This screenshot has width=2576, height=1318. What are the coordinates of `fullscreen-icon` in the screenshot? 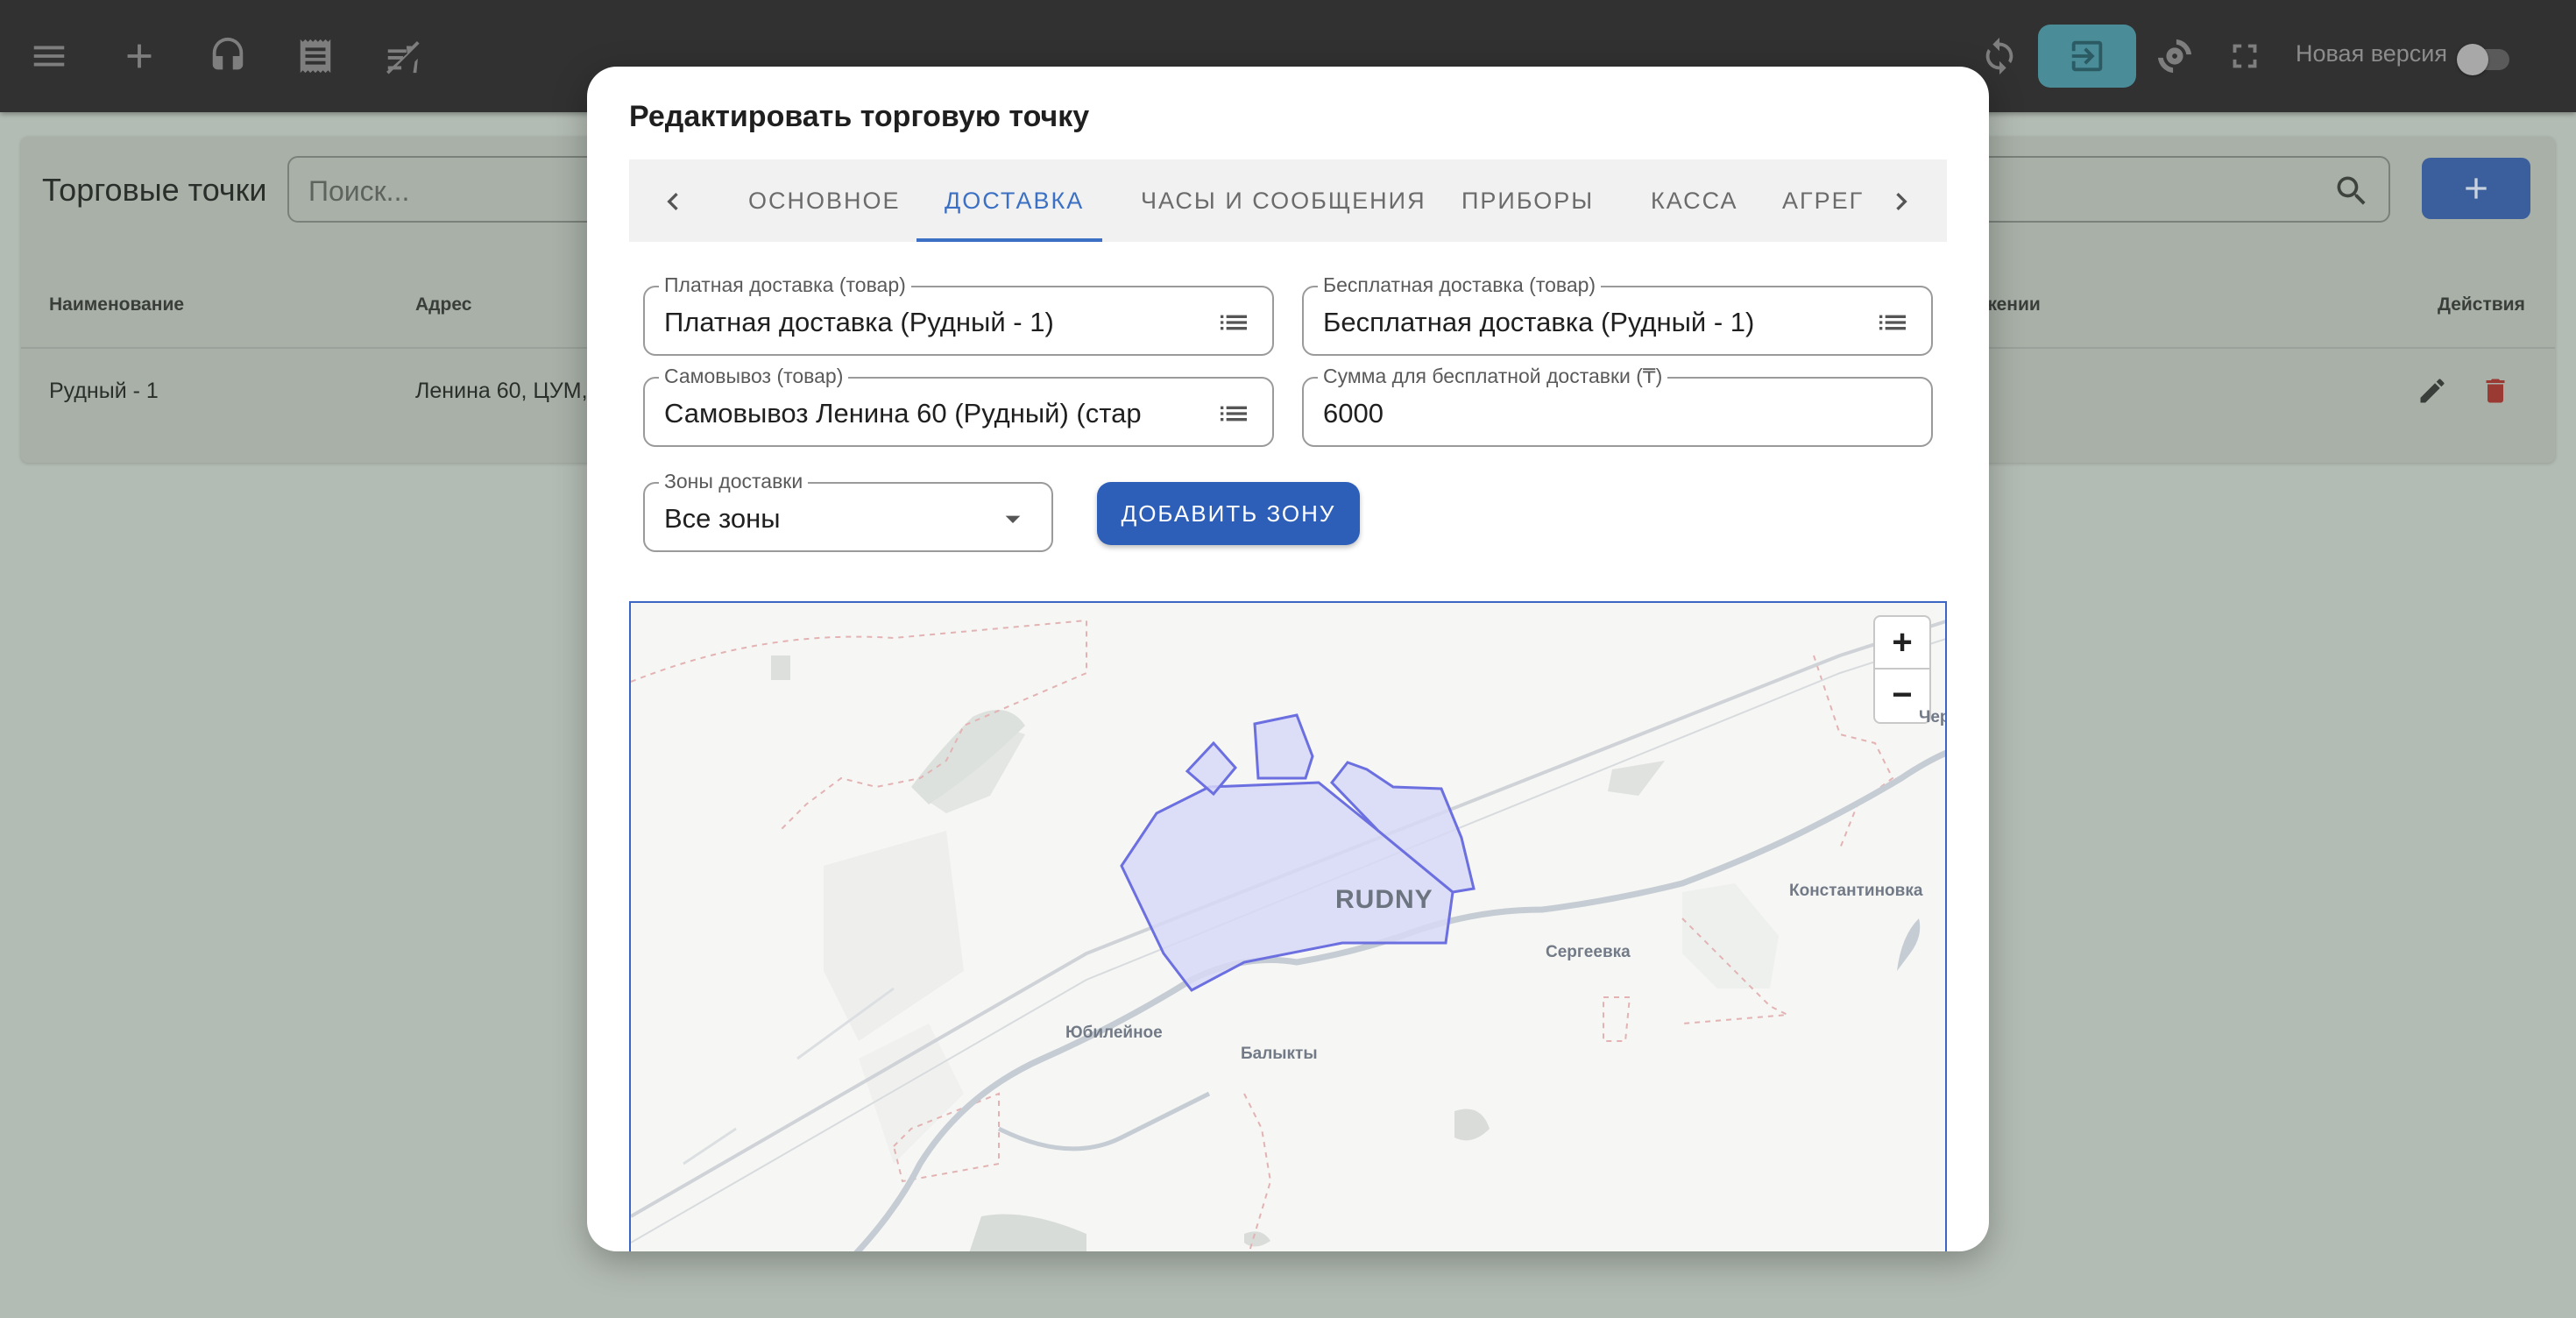 It's located at (2244, 56).